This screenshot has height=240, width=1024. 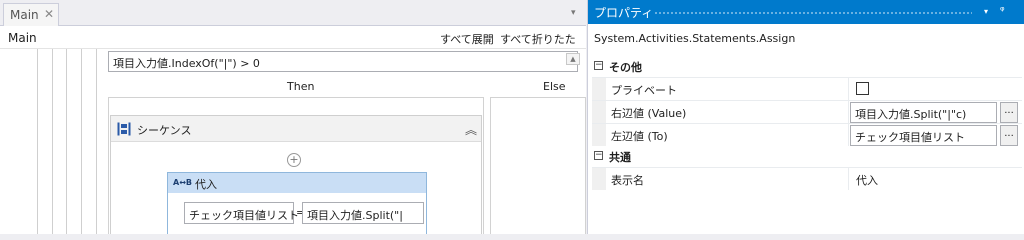 I want to click on property-row-private: プライベート, so click(x=807, y=88).